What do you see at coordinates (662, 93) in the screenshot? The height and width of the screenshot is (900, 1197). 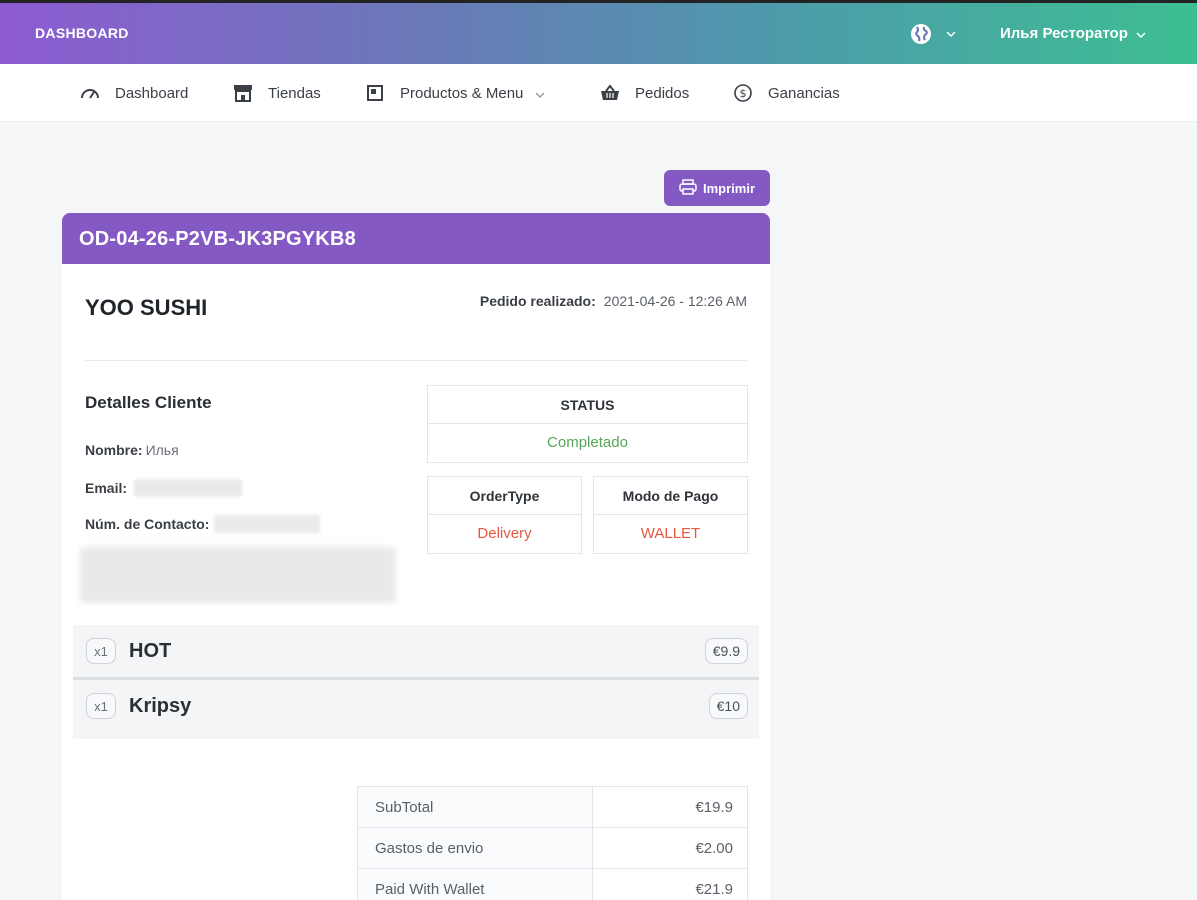 I see `nav-label: Pedidos` at bounding box center [662, 93].